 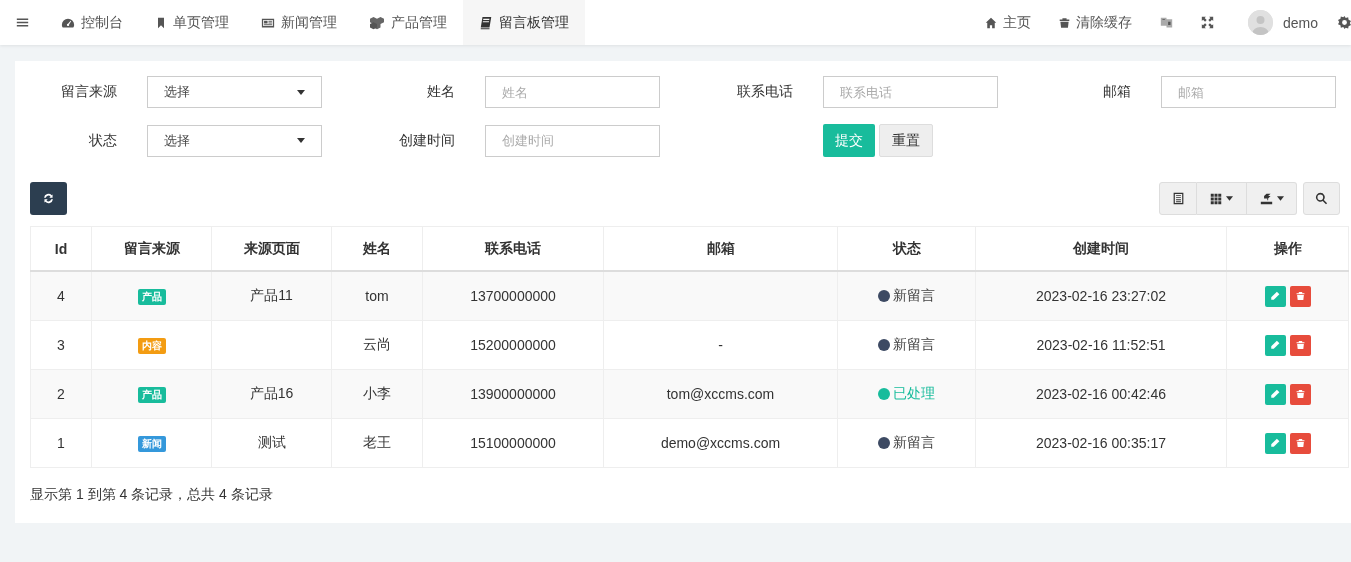 I want to click on nav-tab: 单页管理, so click(x=192, y=22).